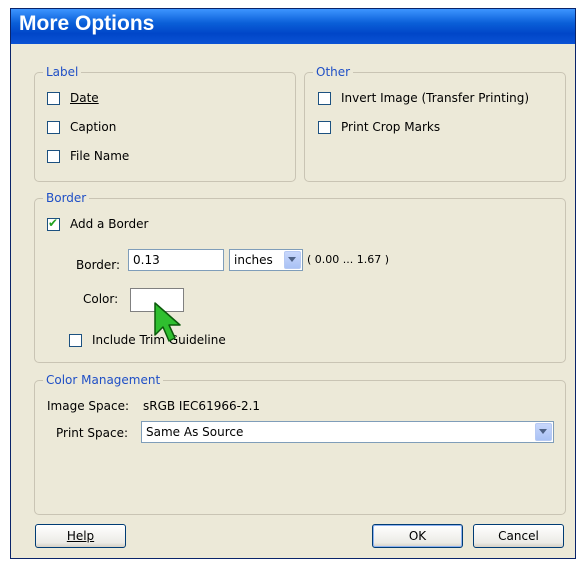 The height and width of the screenshot is (563, 582). I want to click on print-crop-marks-label: Print Crop Marks, so click(390, 127).